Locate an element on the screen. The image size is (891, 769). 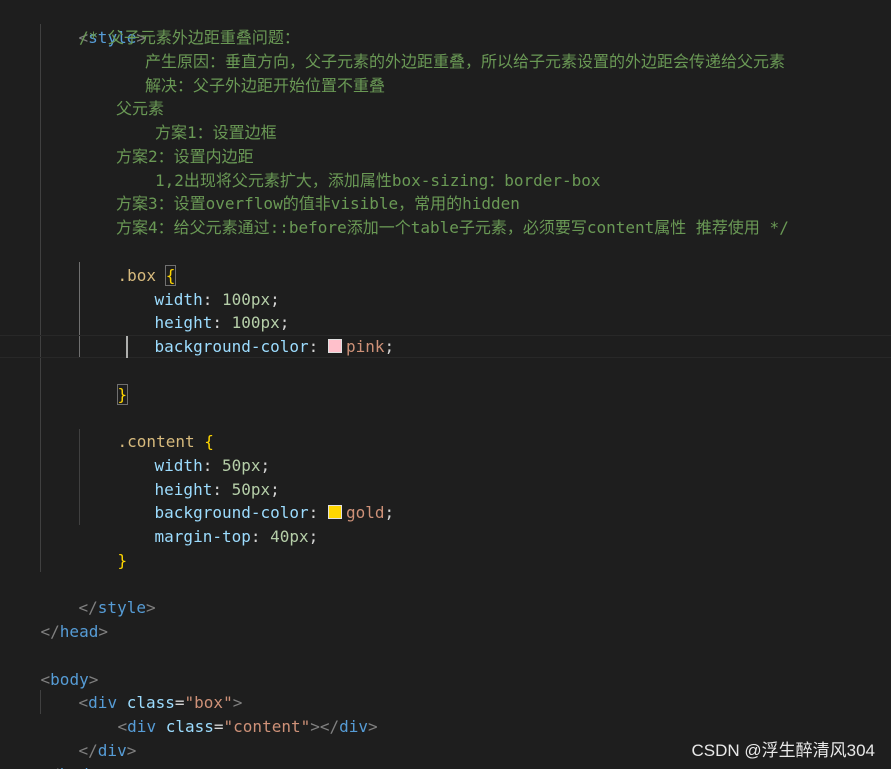
class-attribute: class is located at coordinates (189, 726).